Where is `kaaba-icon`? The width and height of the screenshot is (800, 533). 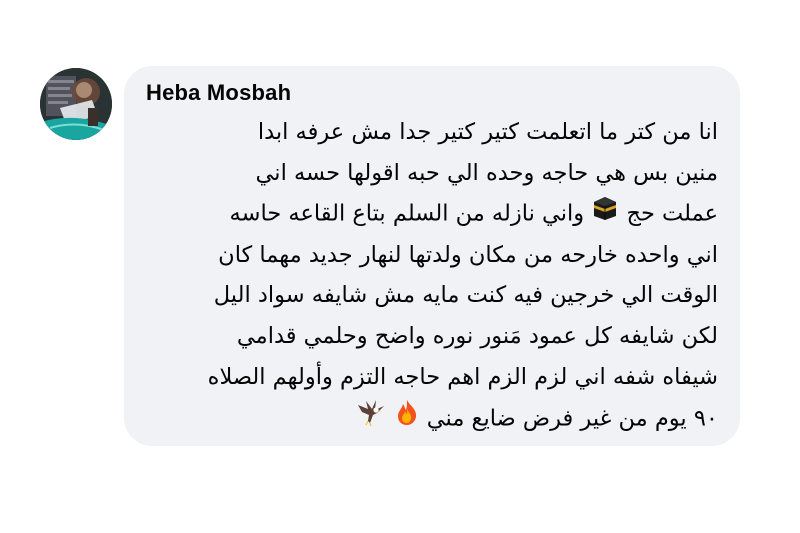
kaaba-icon is located at coordinates (605, 214).